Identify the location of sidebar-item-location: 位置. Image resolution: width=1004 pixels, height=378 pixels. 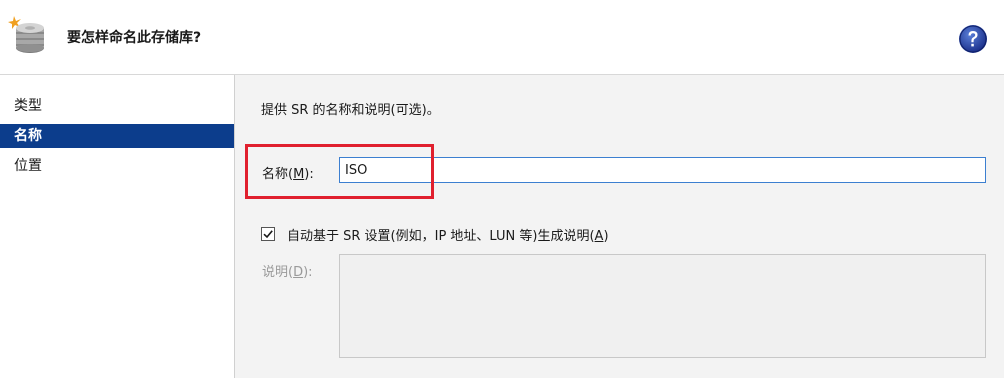
(117, 166).